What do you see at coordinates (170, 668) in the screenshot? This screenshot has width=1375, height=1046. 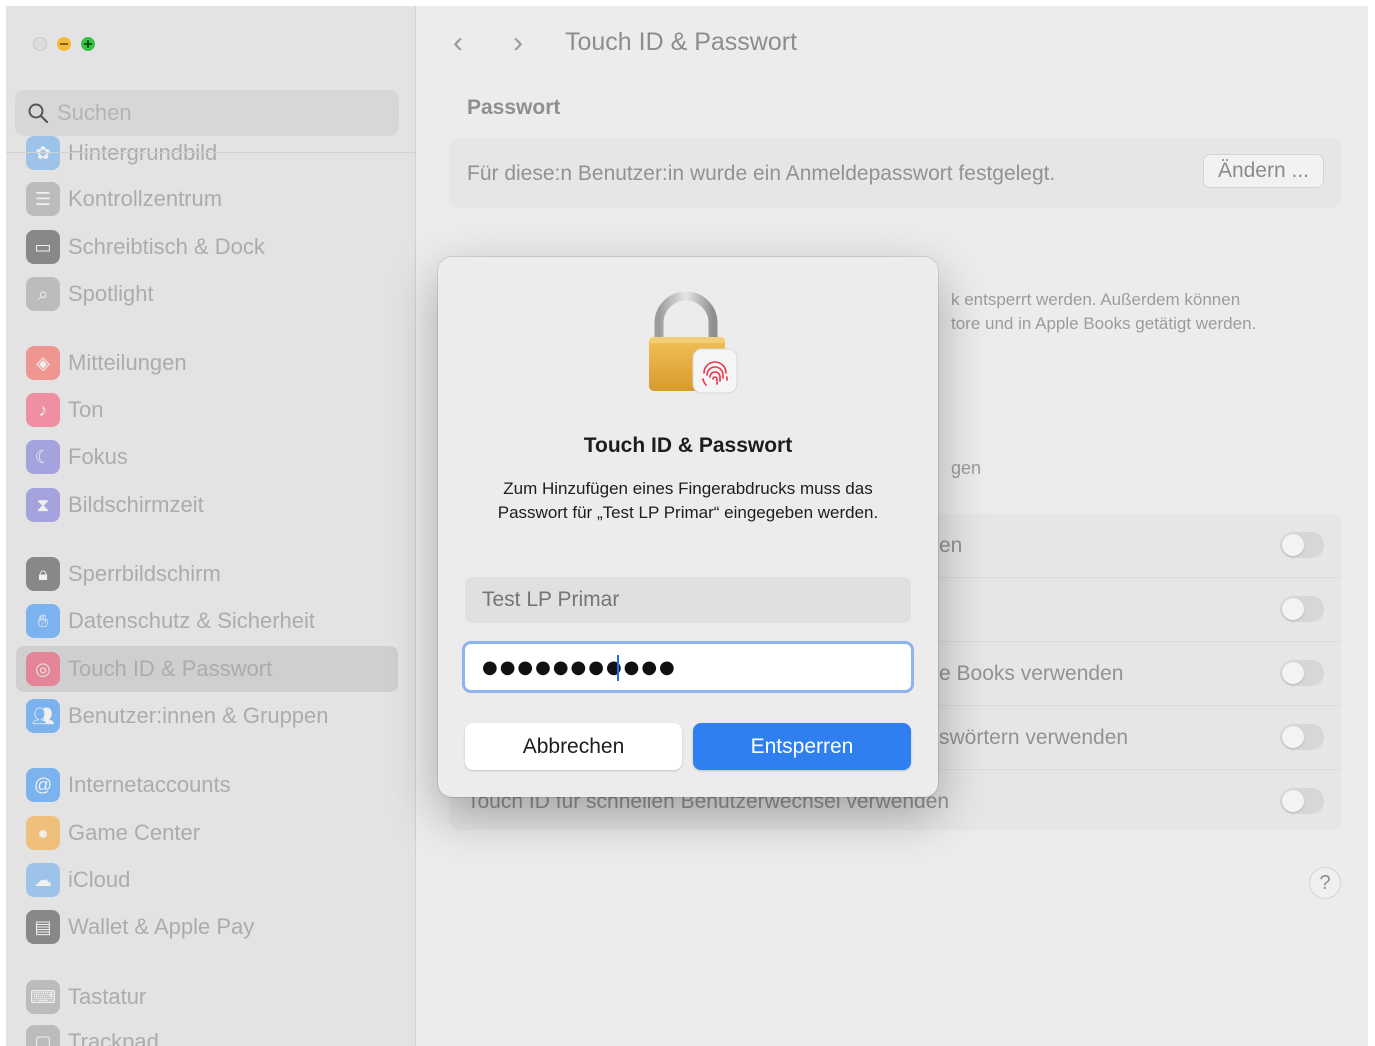 I see `sidebar-item-label: Touch ID & Passwort` at bounding box center [170, 668].